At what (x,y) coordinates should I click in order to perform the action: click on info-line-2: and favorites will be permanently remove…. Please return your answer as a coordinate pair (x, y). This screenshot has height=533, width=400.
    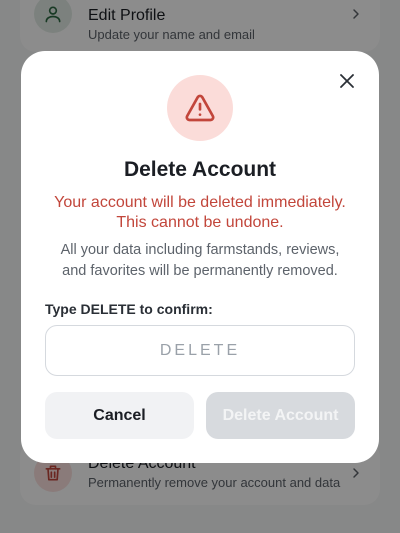
    Looking at the image, I should click on (200, 271).